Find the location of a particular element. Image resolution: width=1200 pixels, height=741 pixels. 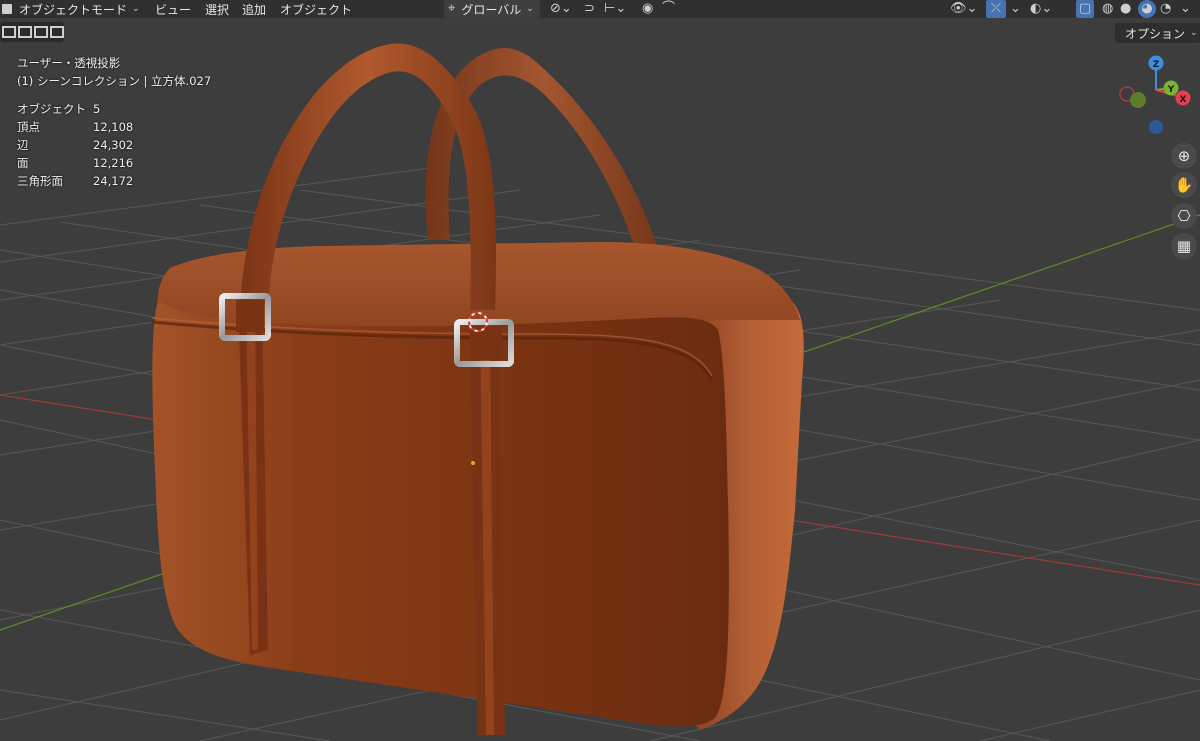

solid-shading-icon: ● is located at coordinates (1125, 9).